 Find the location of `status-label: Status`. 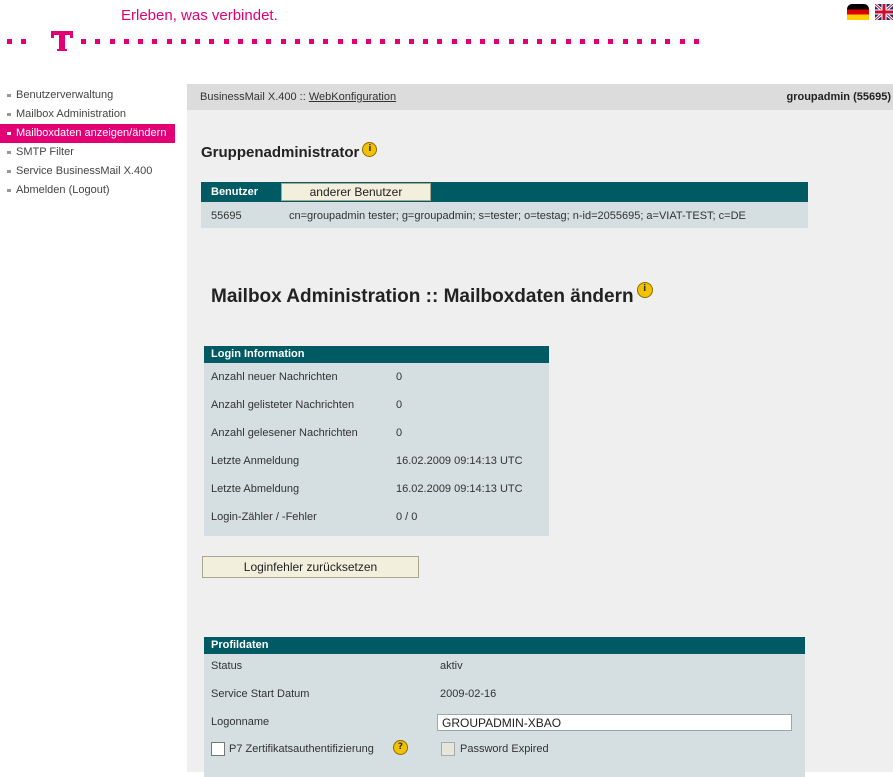

status-label: Status is located at coordinates (227, 666).